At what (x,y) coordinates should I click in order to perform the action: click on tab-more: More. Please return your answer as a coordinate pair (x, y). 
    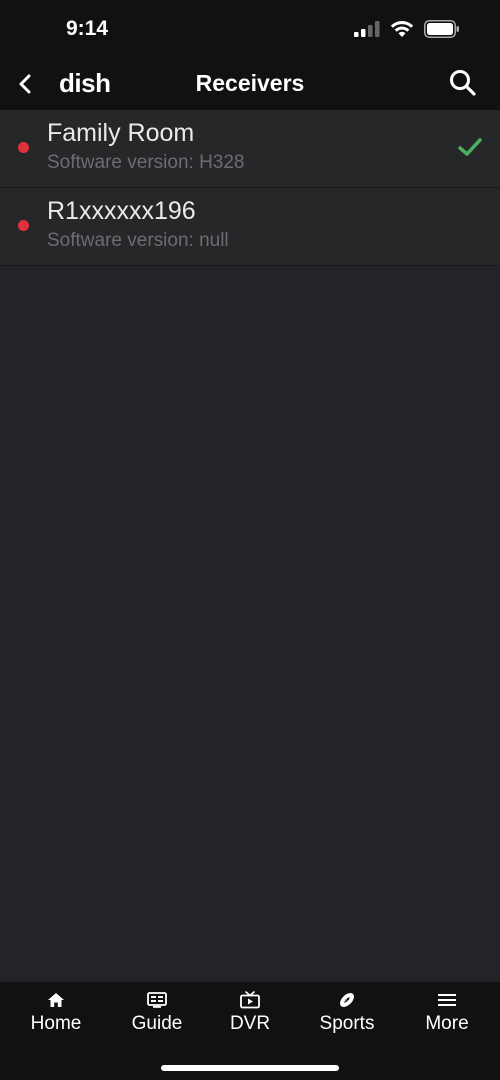
    Looking at the image, I should click on (447, 1012).